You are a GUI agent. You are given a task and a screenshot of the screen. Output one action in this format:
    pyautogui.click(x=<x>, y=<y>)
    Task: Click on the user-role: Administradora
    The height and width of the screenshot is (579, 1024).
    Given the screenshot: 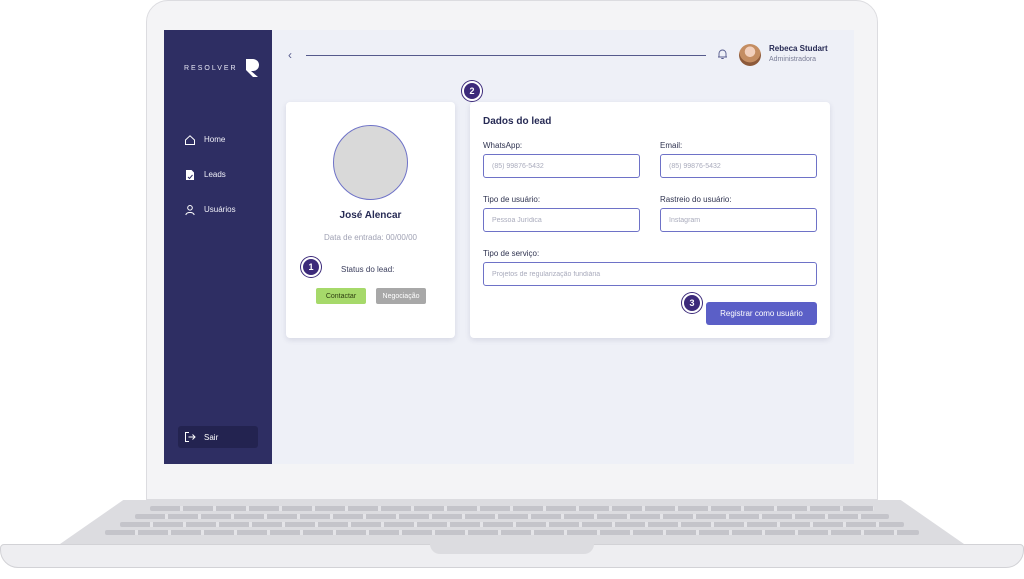 What is the action you would take?
    pyautogui.click(x=793, y=59)
    